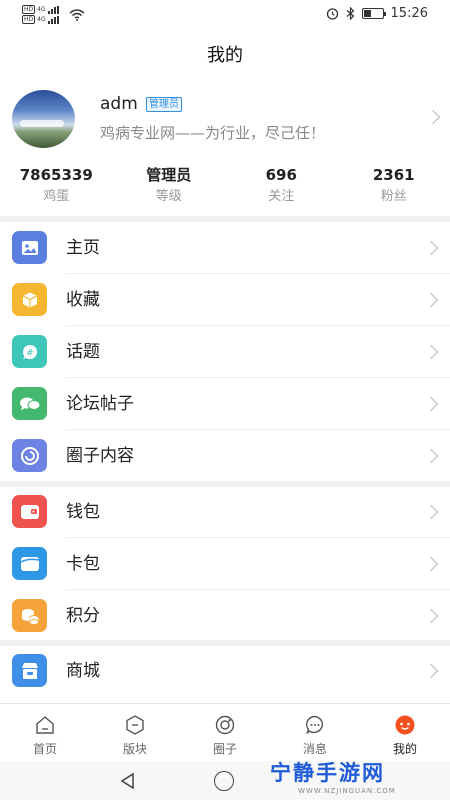  Describe the element at coordinates (314, 724) in the screenshot. I see `message-icon` at that location.